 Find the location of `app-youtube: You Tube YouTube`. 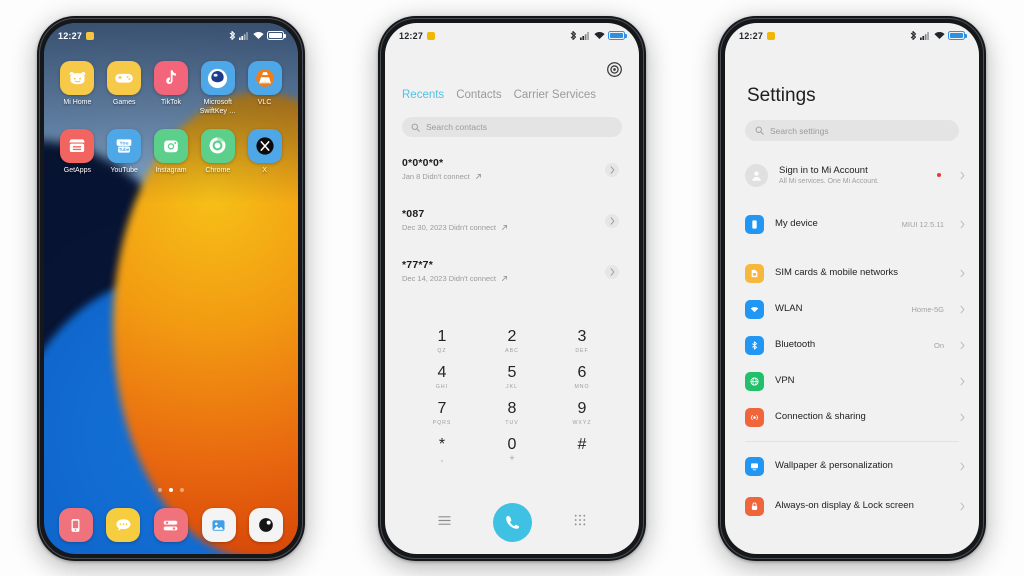

app-youtube: You Tube YouTube is located at coordinates (124, 152).